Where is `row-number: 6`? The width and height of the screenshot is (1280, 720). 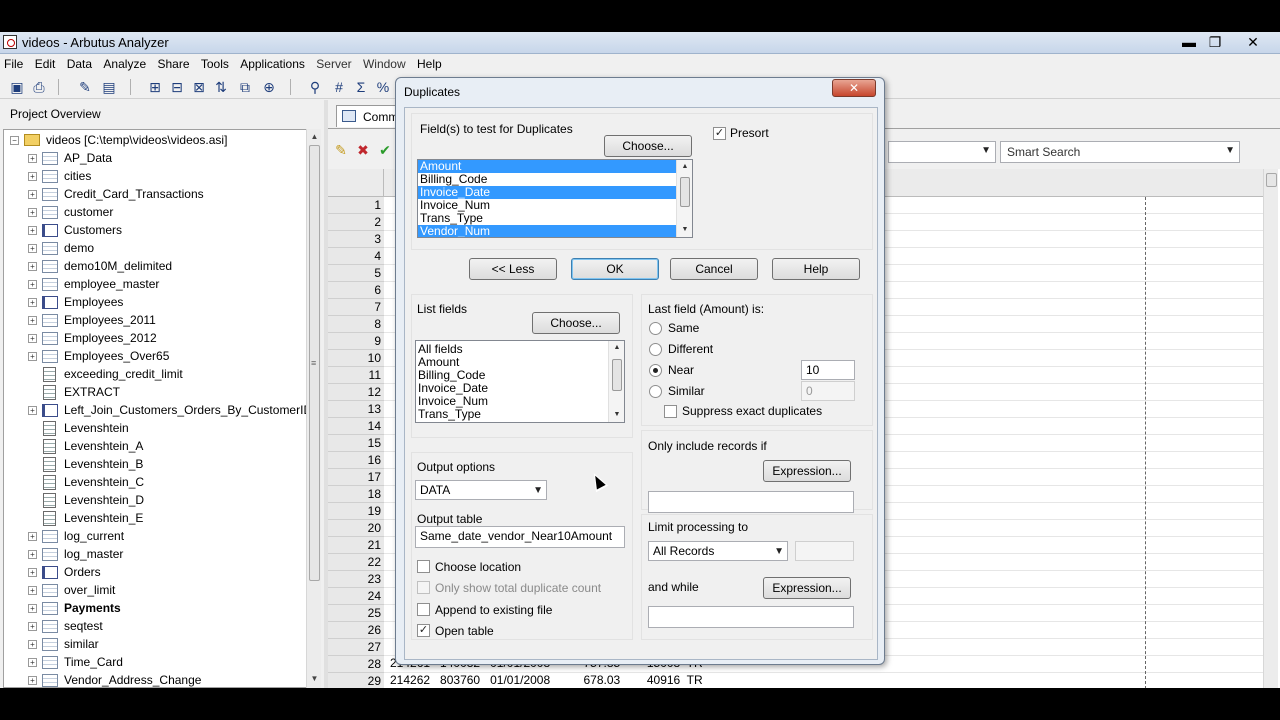 row-number: 6 is located at coordinates (356, 290).